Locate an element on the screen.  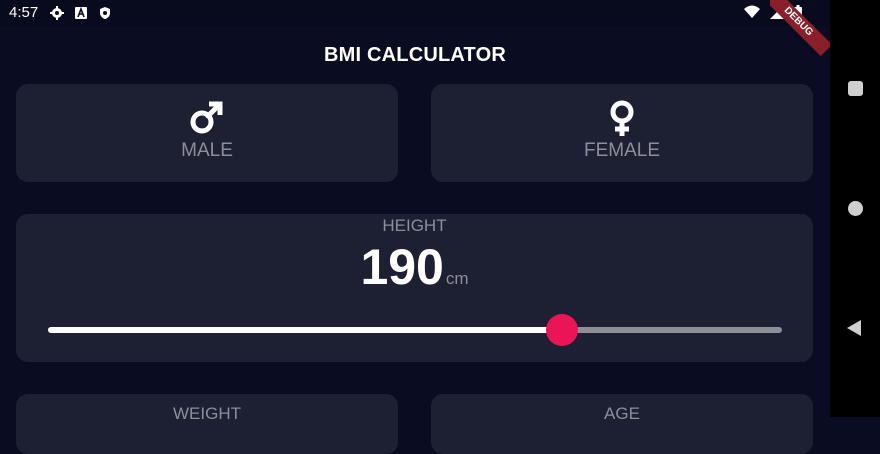
female-label: FEMALE is located at coordinates (622, 150).